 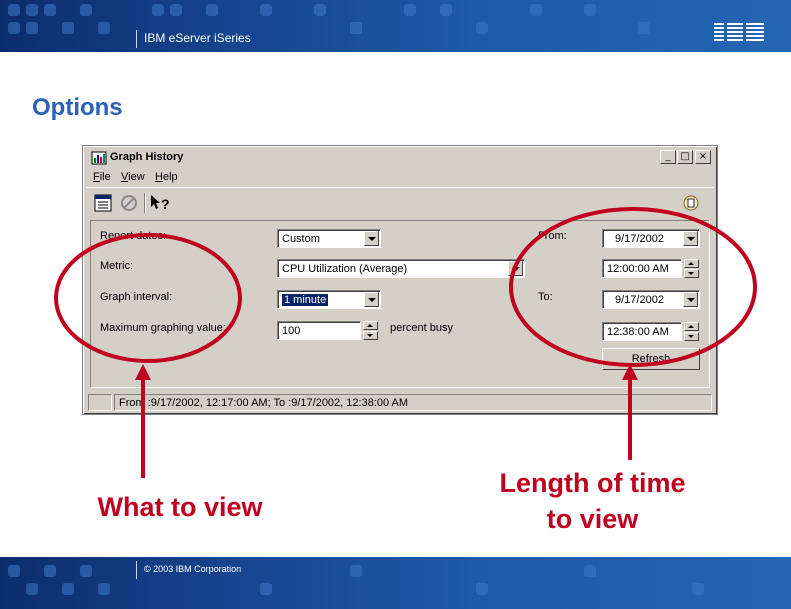 What do you see at coordinates (703, 157) in the screenshot?
I see `close-button: ×` at bounding box center [703, 157].